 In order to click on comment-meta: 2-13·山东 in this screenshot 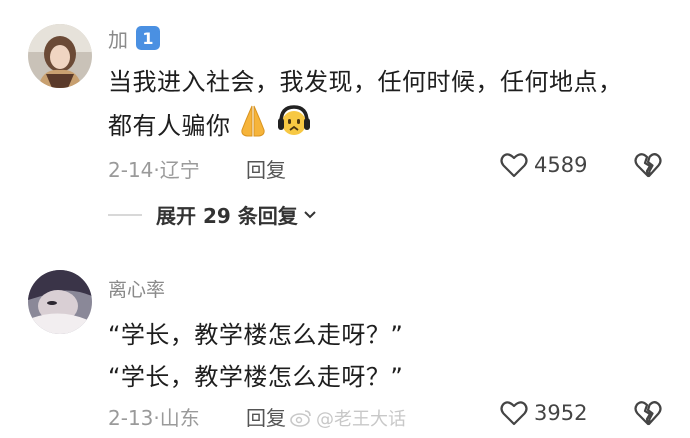, I will do `click(154, 416)`.